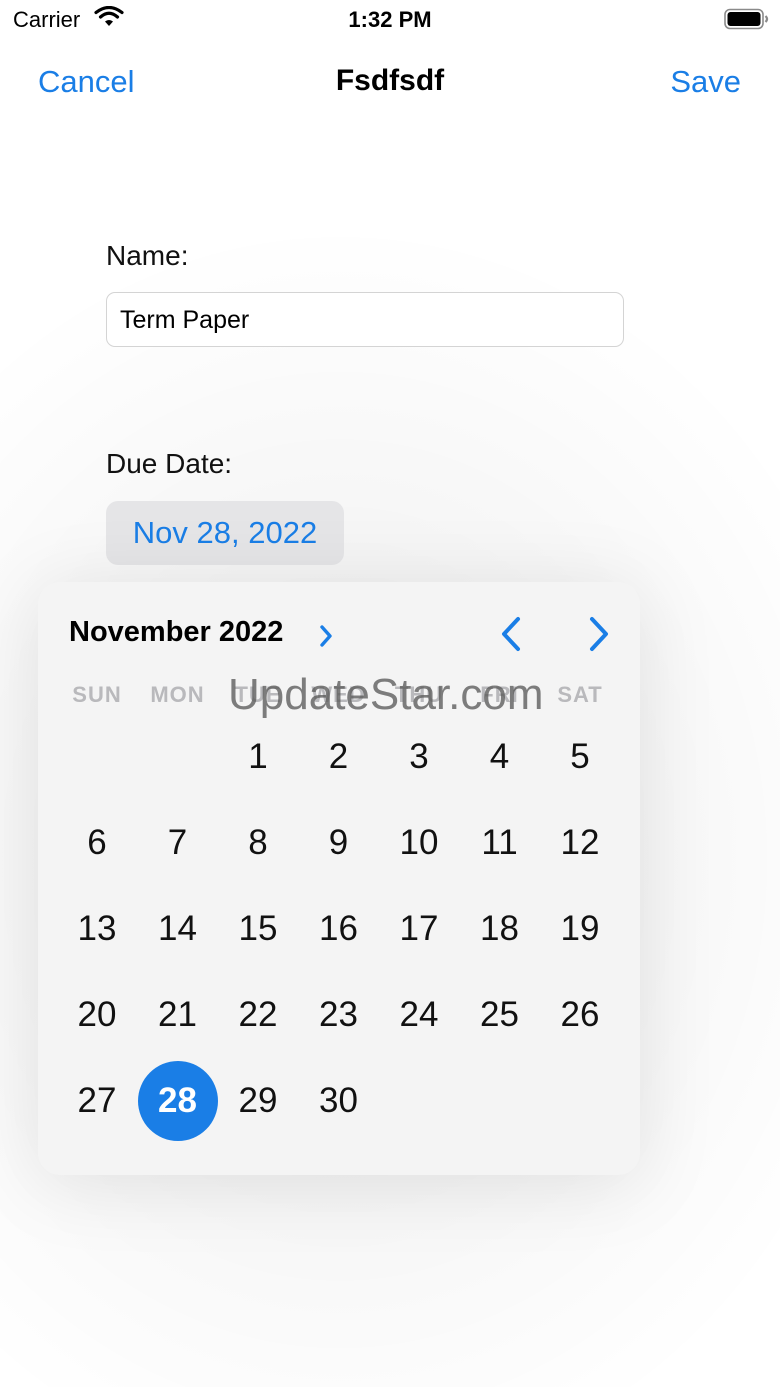 The height and width of the screenshot is (1387, 780). What do you see at coordinates (258, 1101) in the screenshot?
I see `calendar-day: 29` at bounding box center [258, 1101].